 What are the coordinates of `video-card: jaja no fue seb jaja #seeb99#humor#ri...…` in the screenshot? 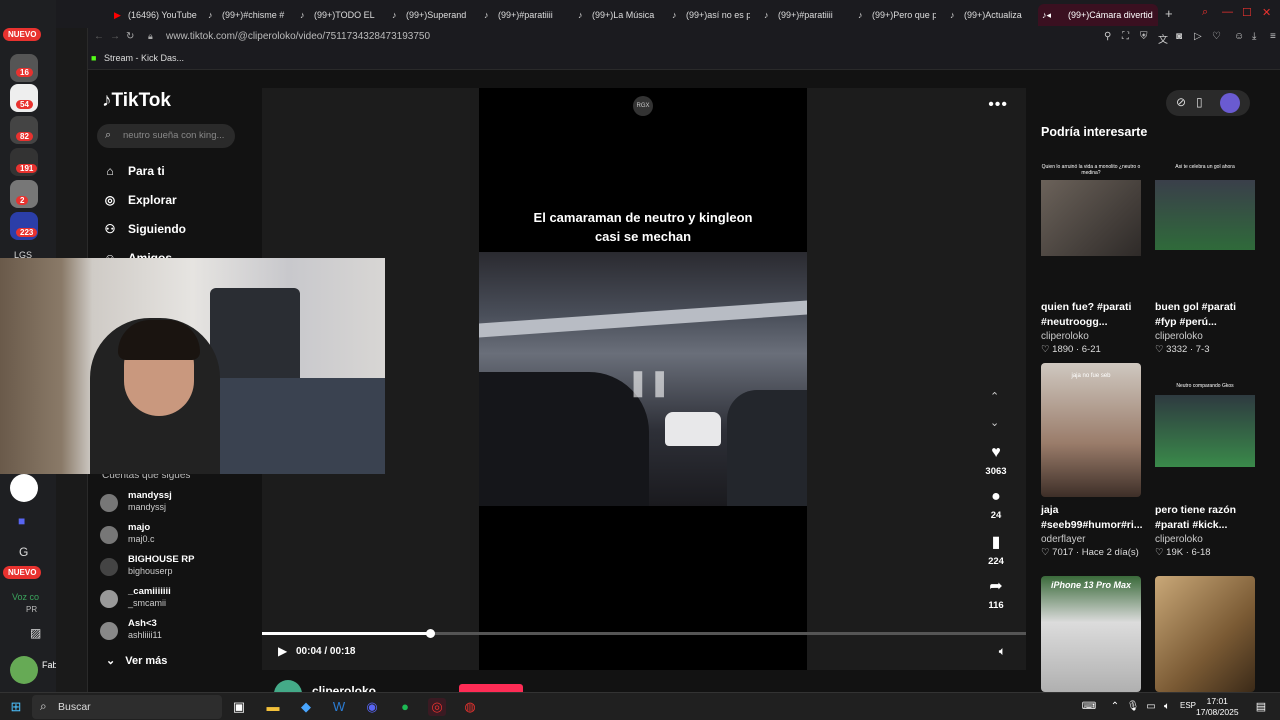 It's located at (1092, 460).